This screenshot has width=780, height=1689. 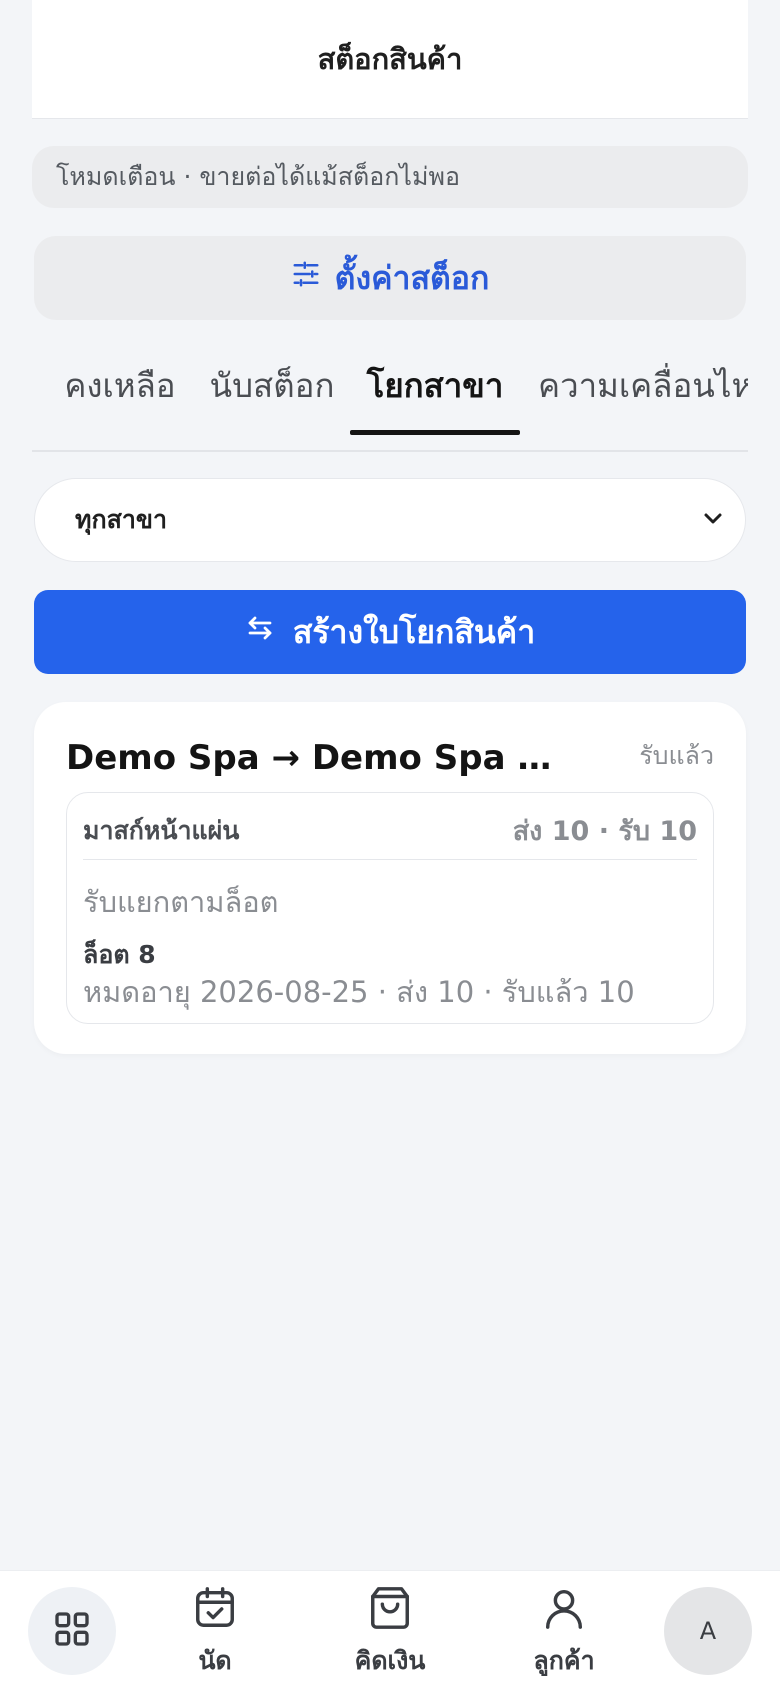 I want to click on stock-settings-button: ตั้งค่าสต็อก, so click(x=390, y=278).